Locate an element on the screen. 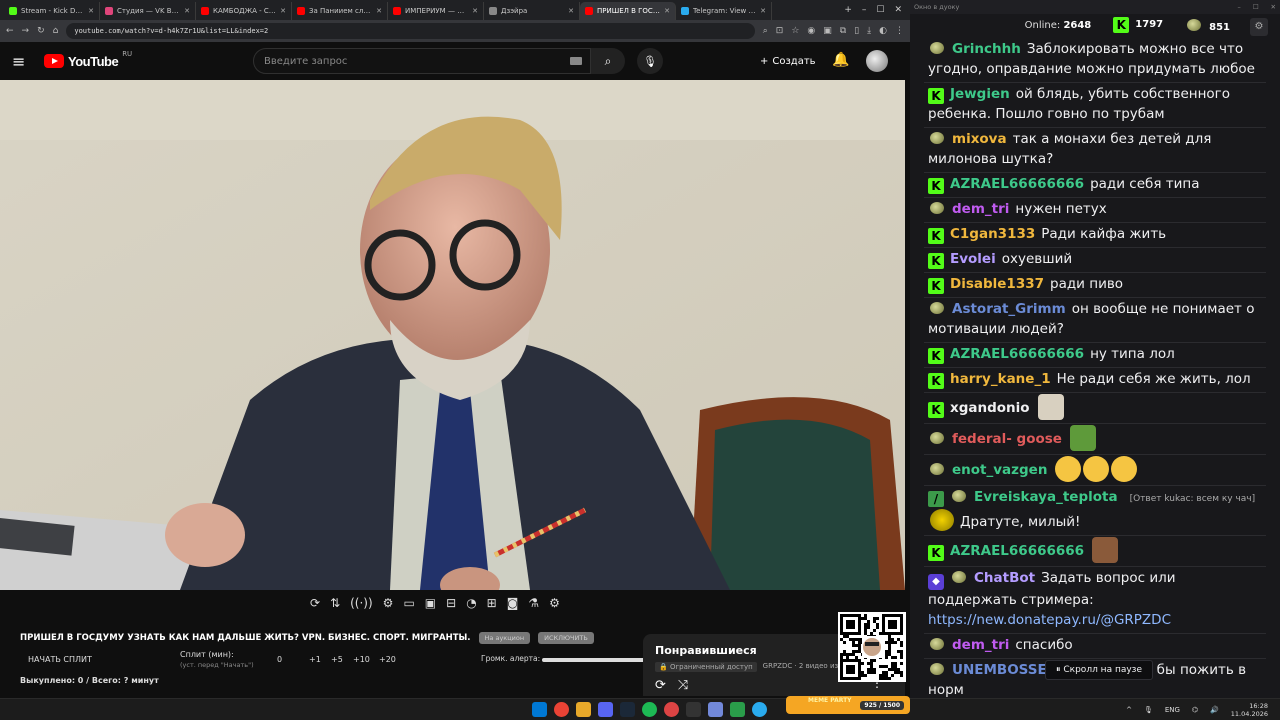 This screenshot has width=1280, height=720. split-value-1: +1 is located at coordinates (315, 659).